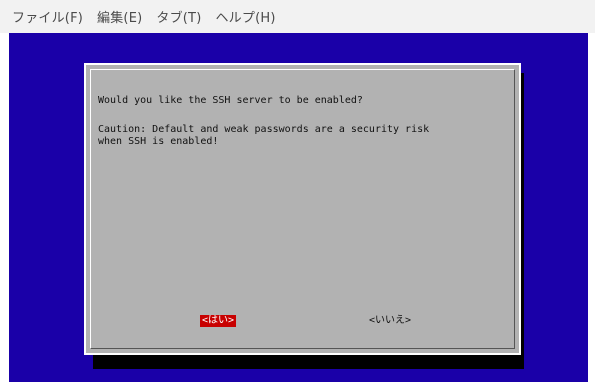 This screenshot has height=385, width=595. Describe the element at coordinates (245, 16) in the screenshot. I see `menu-help: ヘルプ(H)` at that location.